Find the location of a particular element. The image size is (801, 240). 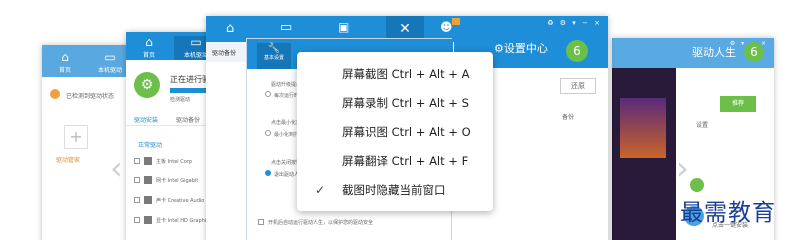

add-icon: + is located at coordinates (76, 137).